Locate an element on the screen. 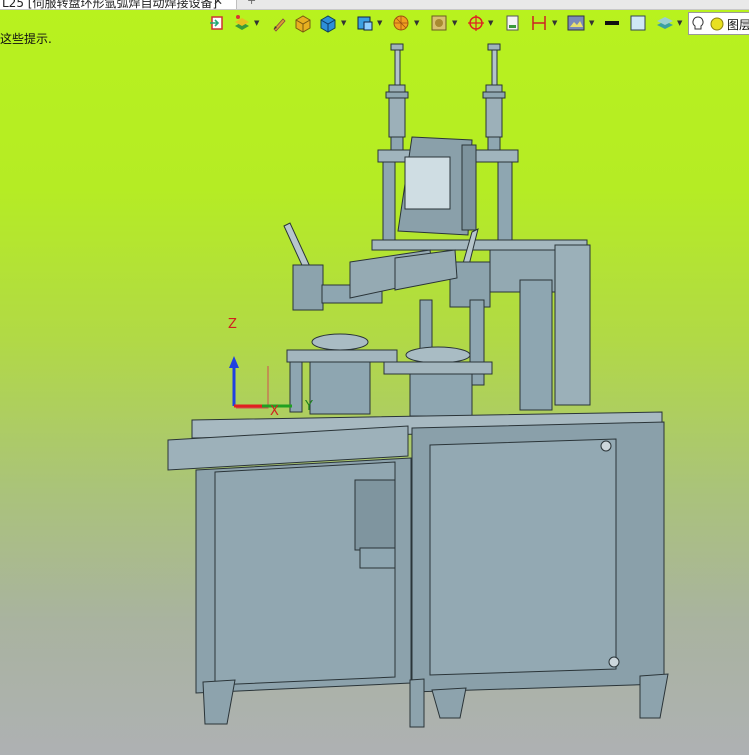  control-panel is located at coordinates (437, 186).